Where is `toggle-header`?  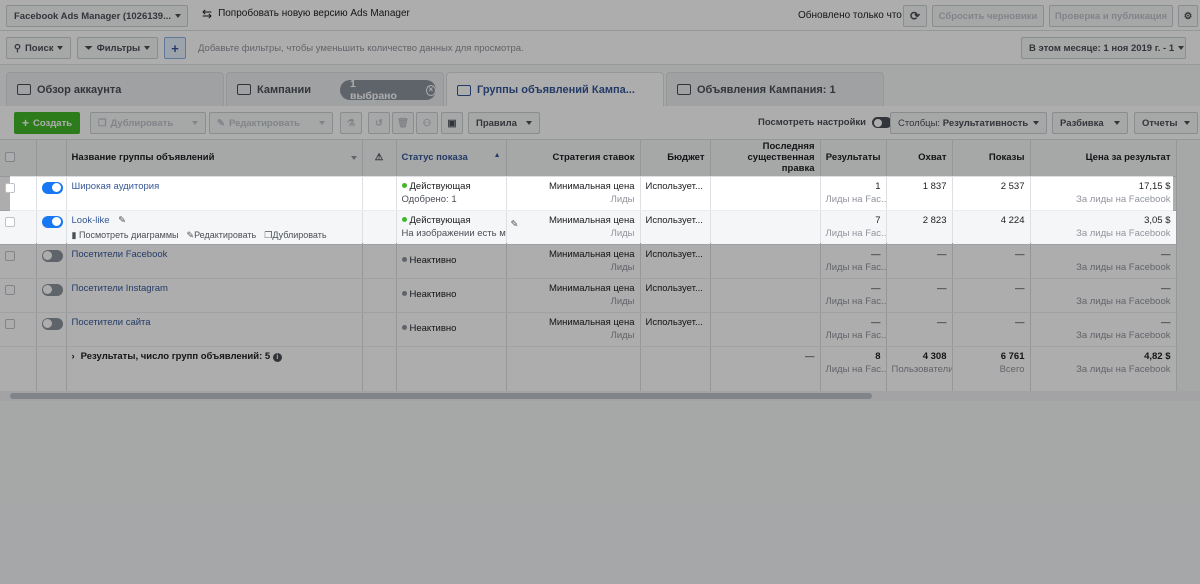 toggle-header is located at coordinates (51, 158).